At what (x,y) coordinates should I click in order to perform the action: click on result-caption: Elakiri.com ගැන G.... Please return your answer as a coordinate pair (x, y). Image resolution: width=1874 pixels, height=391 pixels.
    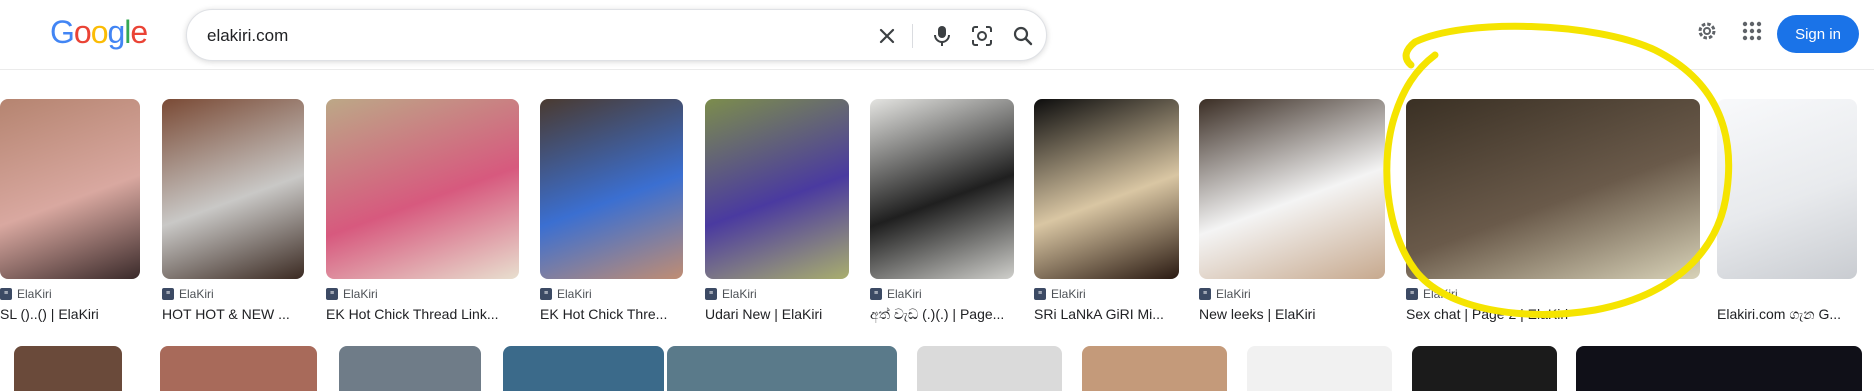
    Looking at the image, I should click on (1795, 314).